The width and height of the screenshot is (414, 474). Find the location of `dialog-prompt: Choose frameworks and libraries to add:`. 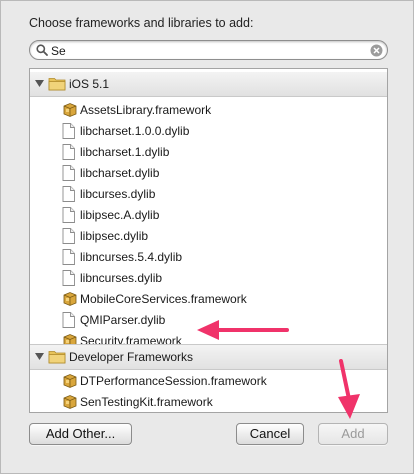

dialog-prompt: Choose frameworks and libraries to add: is located at coordinates (141, 23).